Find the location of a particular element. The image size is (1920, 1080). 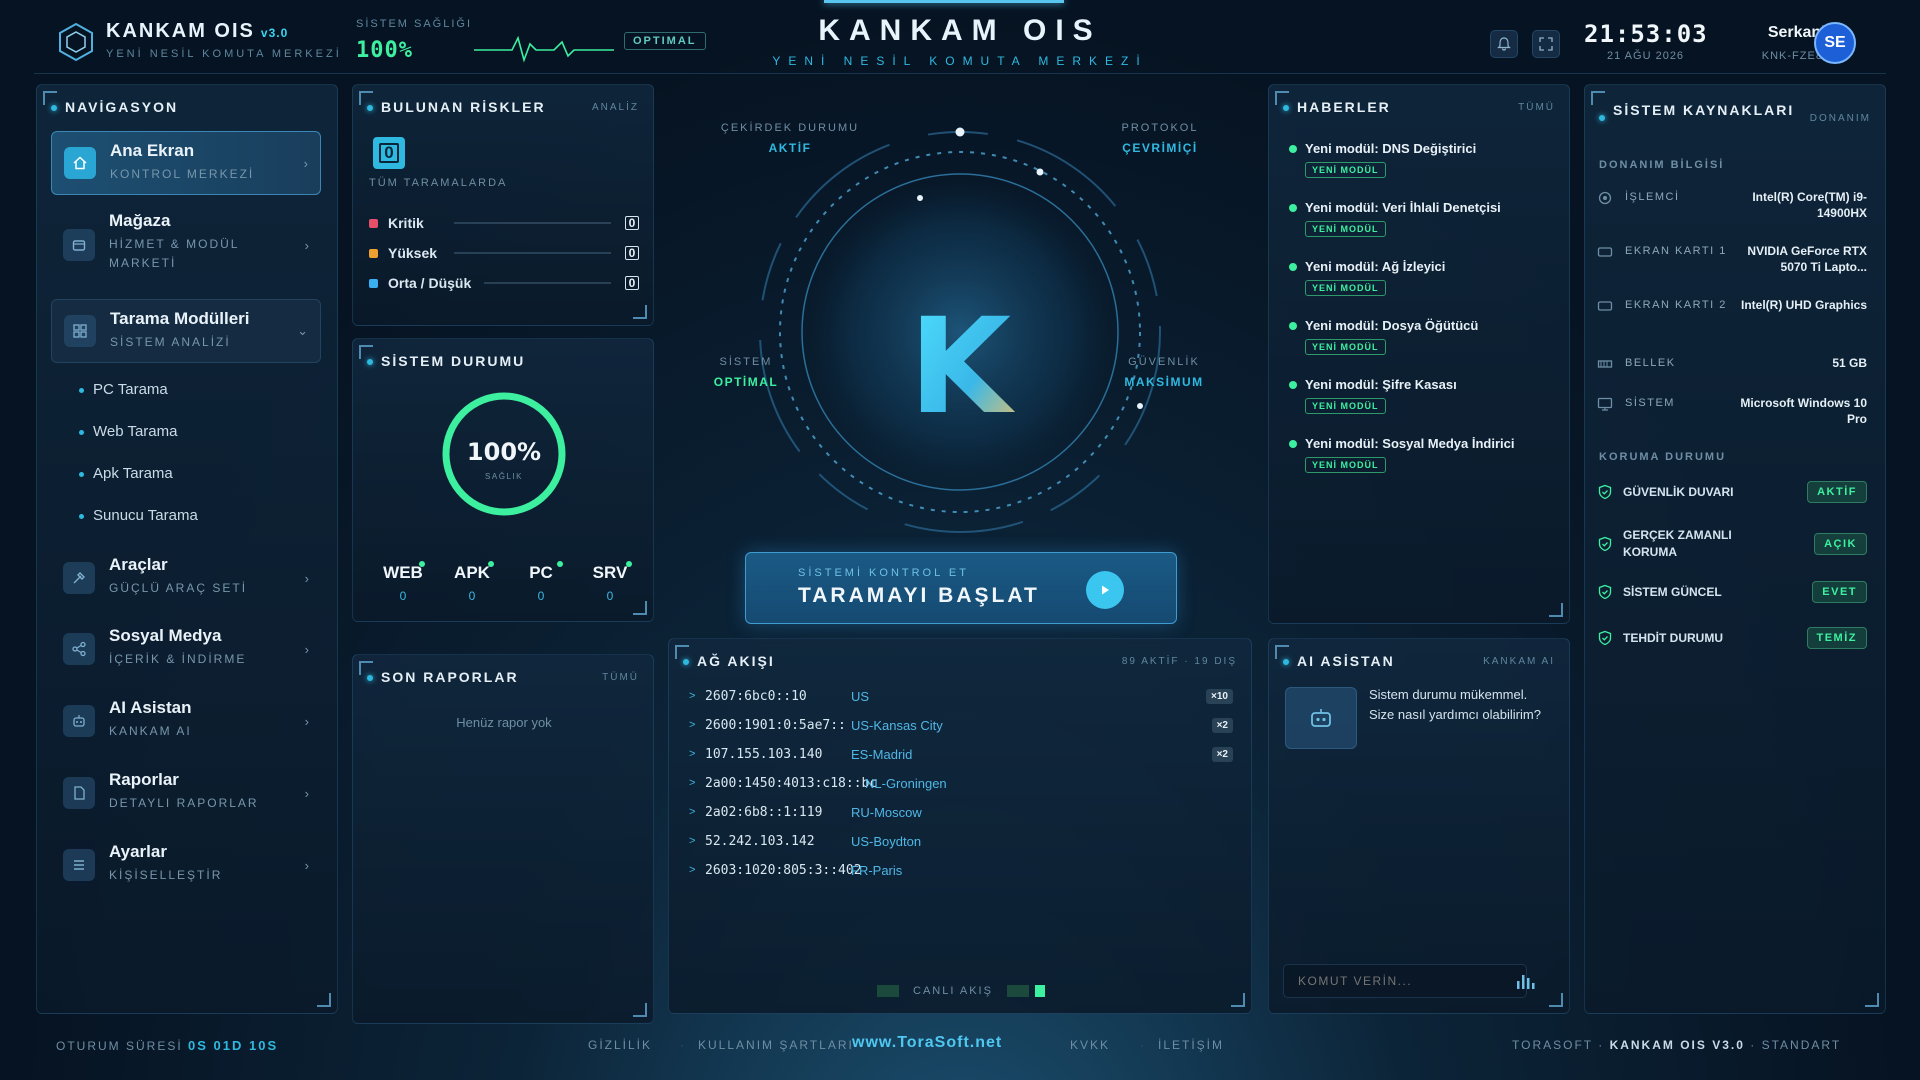

risk-row-critical: Kritik 0 is located at coordinates (504, 223).